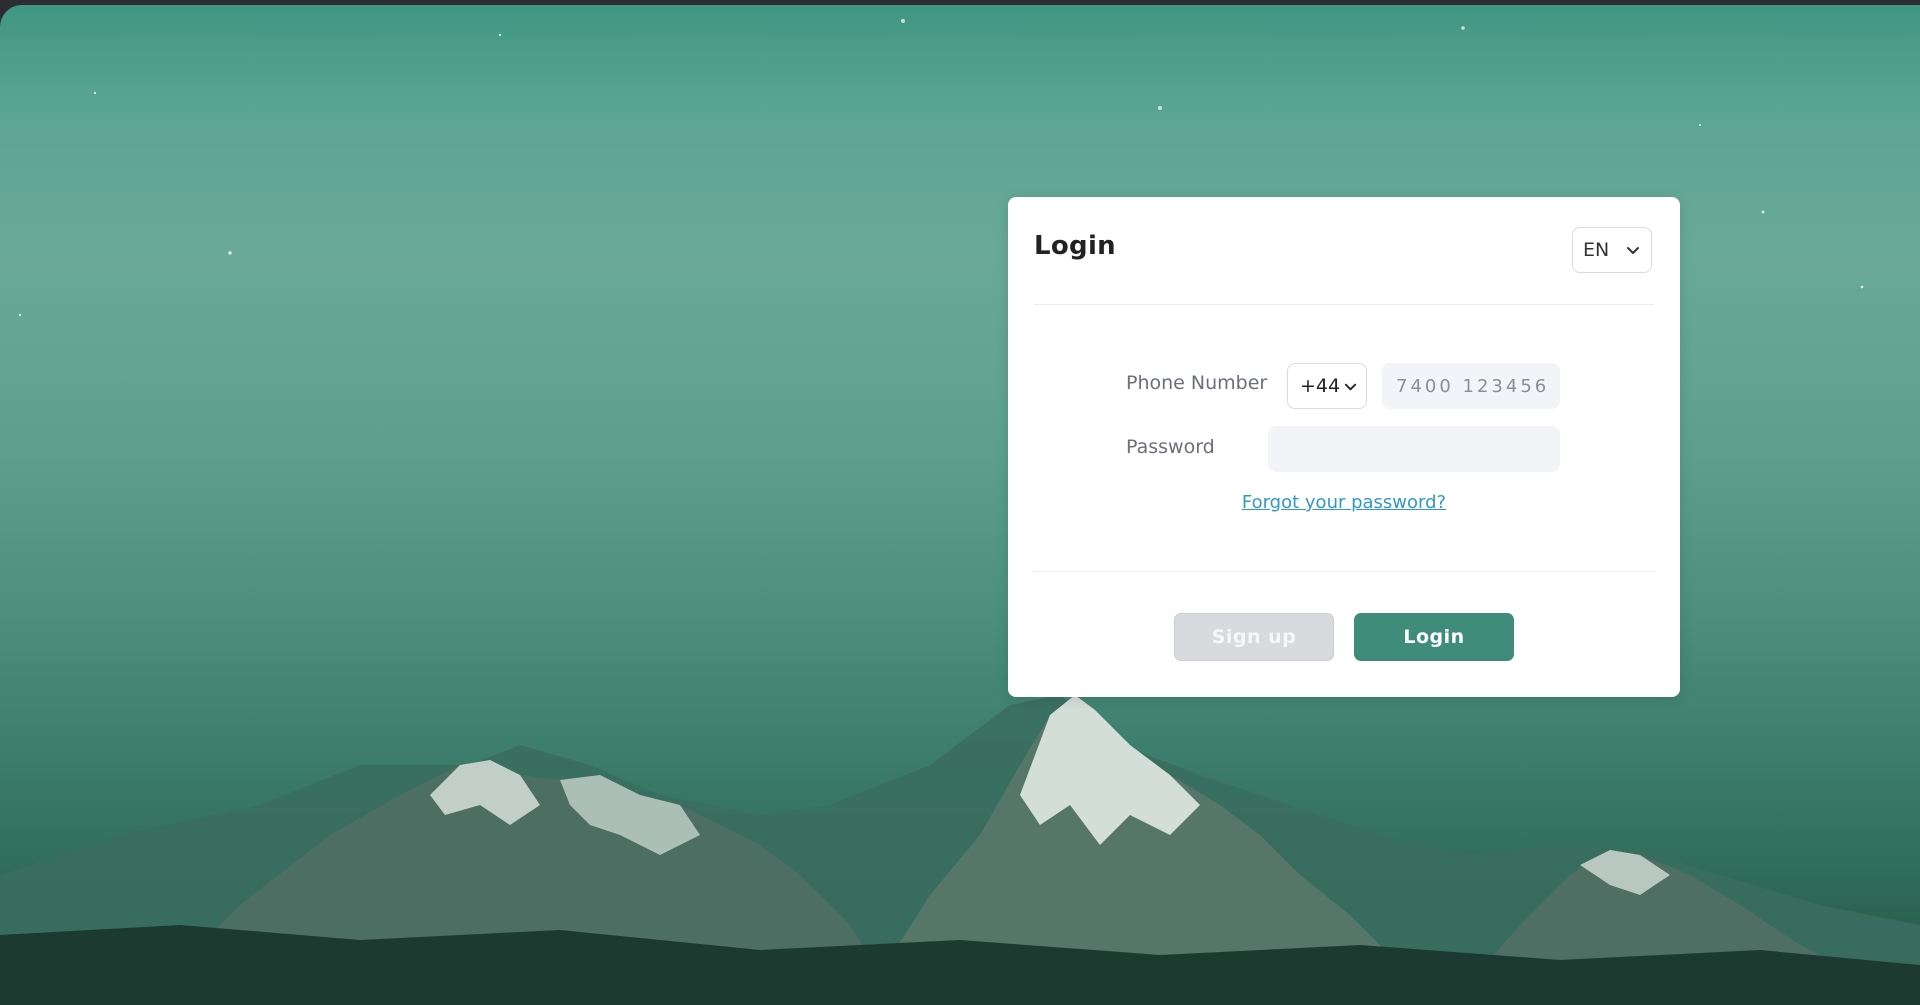  I want to click on header-divider, so click(1344, 304).